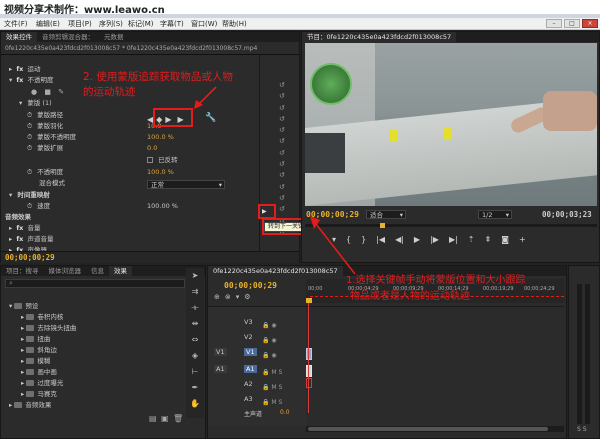  What do you see at coordinates (30, 257) in the screenshot?
I see `effect-controls-timecode: 00;00;00;29` at bounding box center [30, 257].